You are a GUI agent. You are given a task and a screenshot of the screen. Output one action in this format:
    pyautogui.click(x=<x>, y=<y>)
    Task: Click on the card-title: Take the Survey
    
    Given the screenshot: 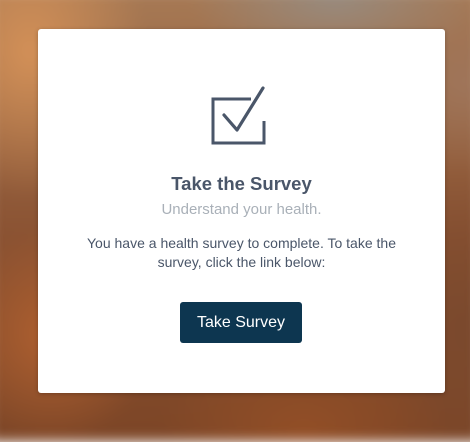 What is the action you would take?
    pyautogui.click(x=241, y=183)
    